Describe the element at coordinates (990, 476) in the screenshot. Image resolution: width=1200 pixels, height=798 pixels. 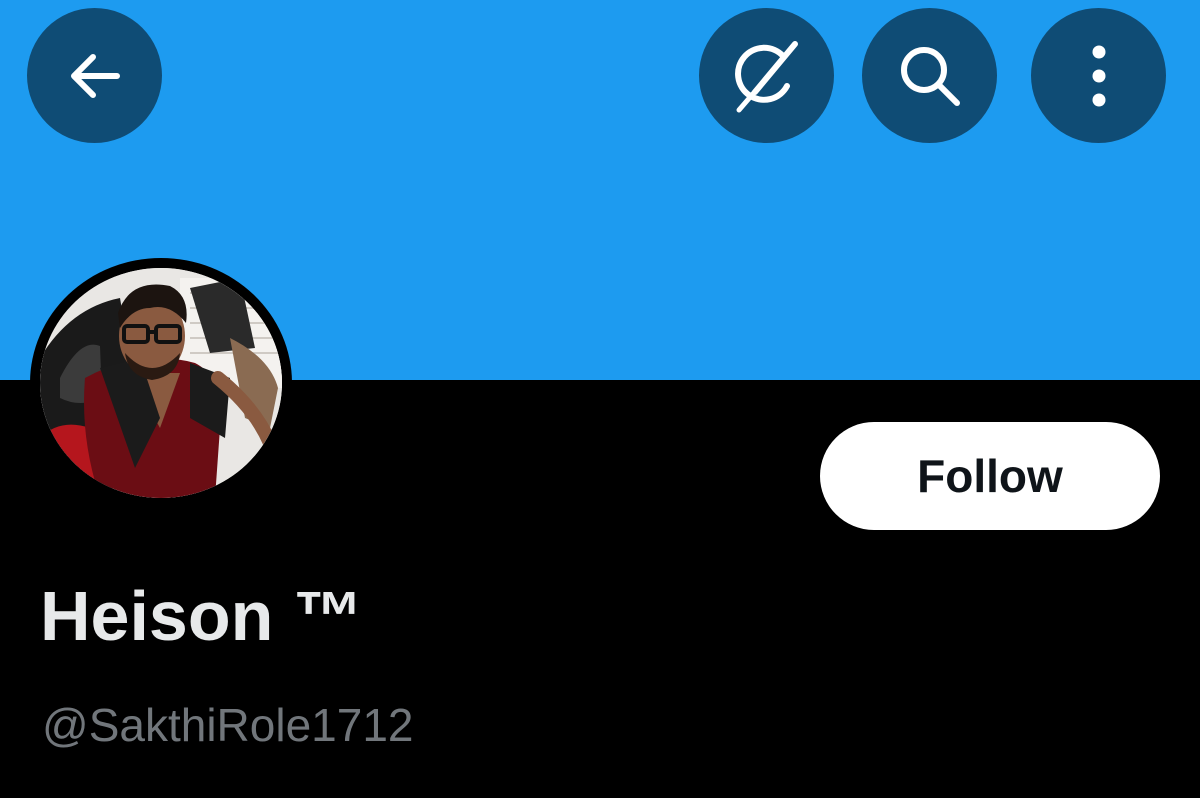
I see `follow-button: Follow` at that location.